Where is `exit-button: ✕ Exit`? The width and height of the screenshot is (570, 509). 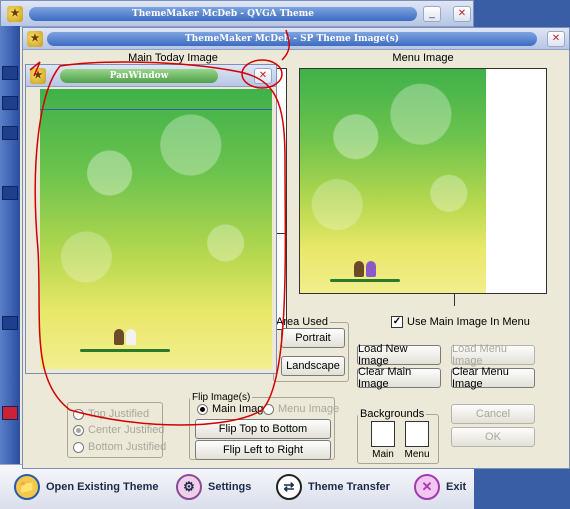
exit-button: ✕ Exit is located at coordinates (440, 487).